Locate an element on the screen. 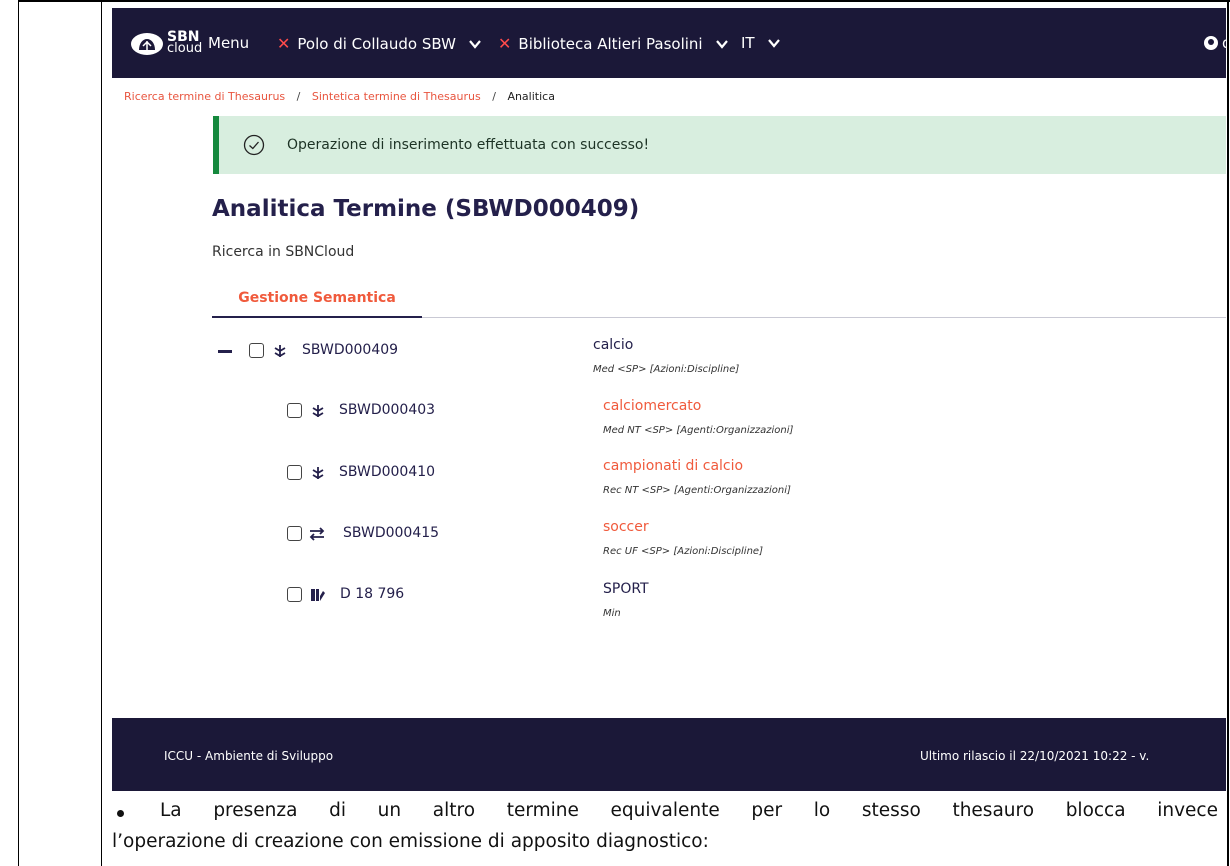 This screenshot has height=866, width=1230. table-border-right is located at coordinates (1228, 433).